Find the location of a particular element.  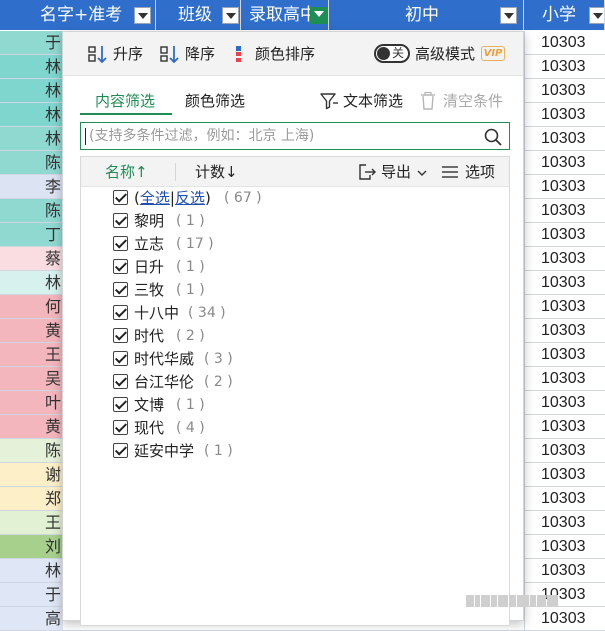

name-sort-label: 名称 is located at coordinates (120, 172).